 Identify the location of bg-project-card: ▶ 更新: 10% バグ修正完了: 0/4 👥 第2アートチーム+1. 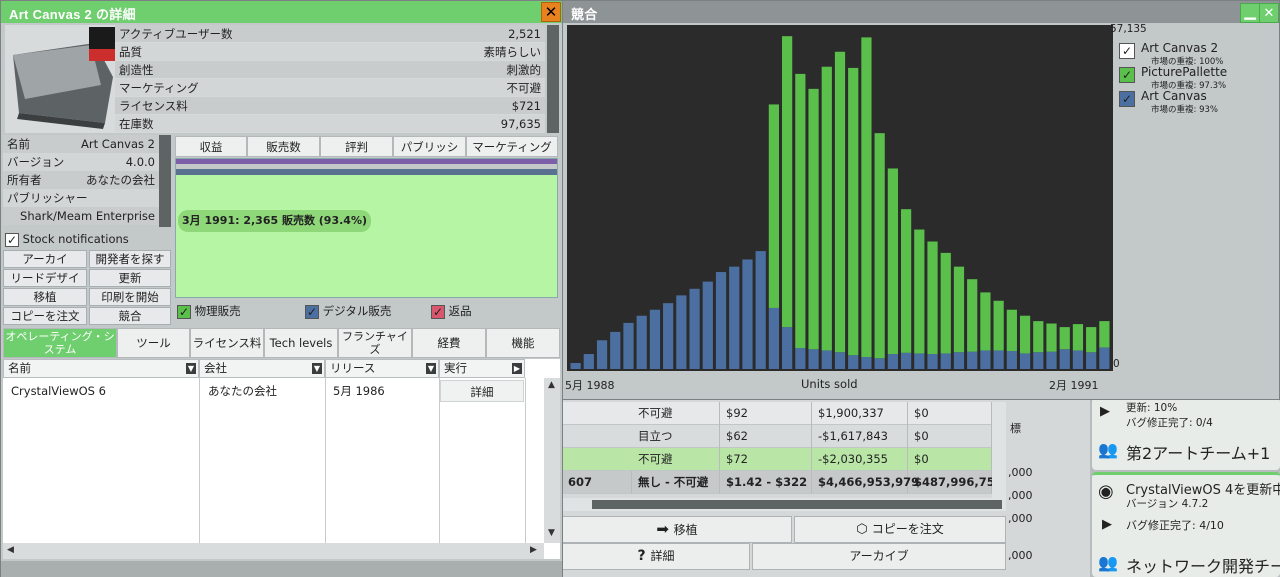
(1186, 434).